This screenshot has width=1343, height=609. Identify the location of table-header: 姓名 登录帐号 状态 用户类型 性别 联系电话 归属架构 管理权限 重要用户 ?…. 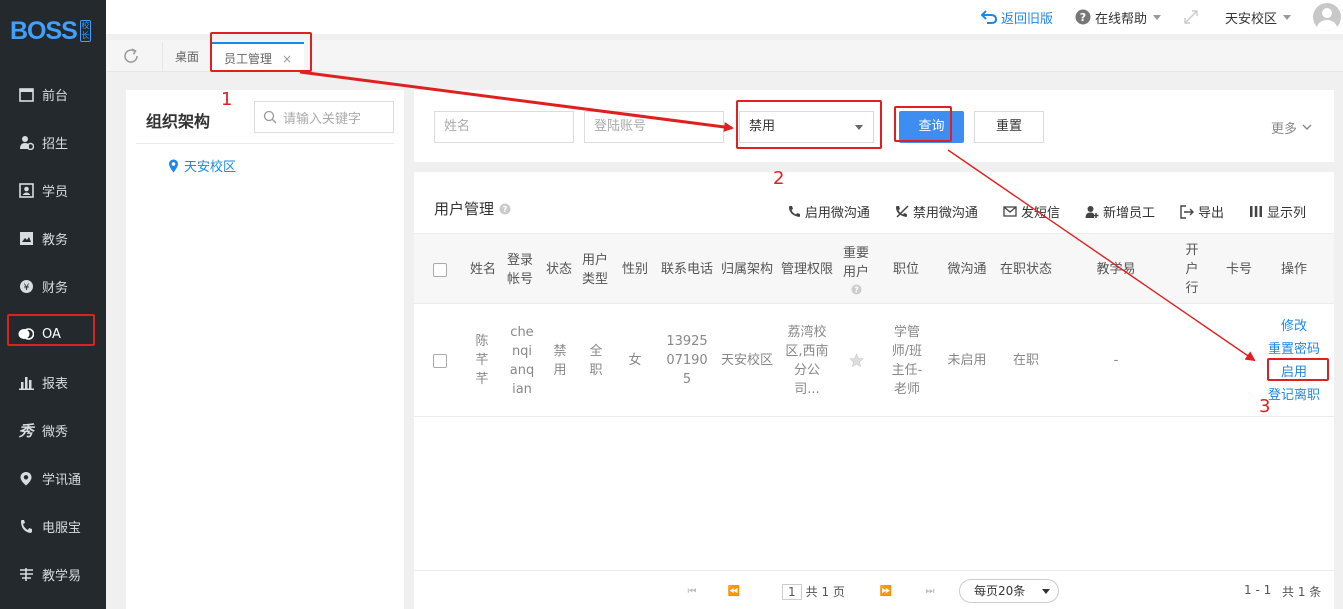
(874, 268).